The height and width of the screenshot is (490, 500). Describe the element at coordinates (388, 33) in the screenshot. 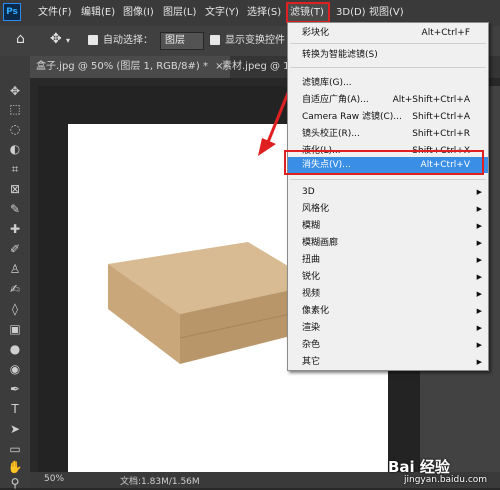

I see `menu-item-cutout: 彩块化 Alt+Ctrl+F` at that location.